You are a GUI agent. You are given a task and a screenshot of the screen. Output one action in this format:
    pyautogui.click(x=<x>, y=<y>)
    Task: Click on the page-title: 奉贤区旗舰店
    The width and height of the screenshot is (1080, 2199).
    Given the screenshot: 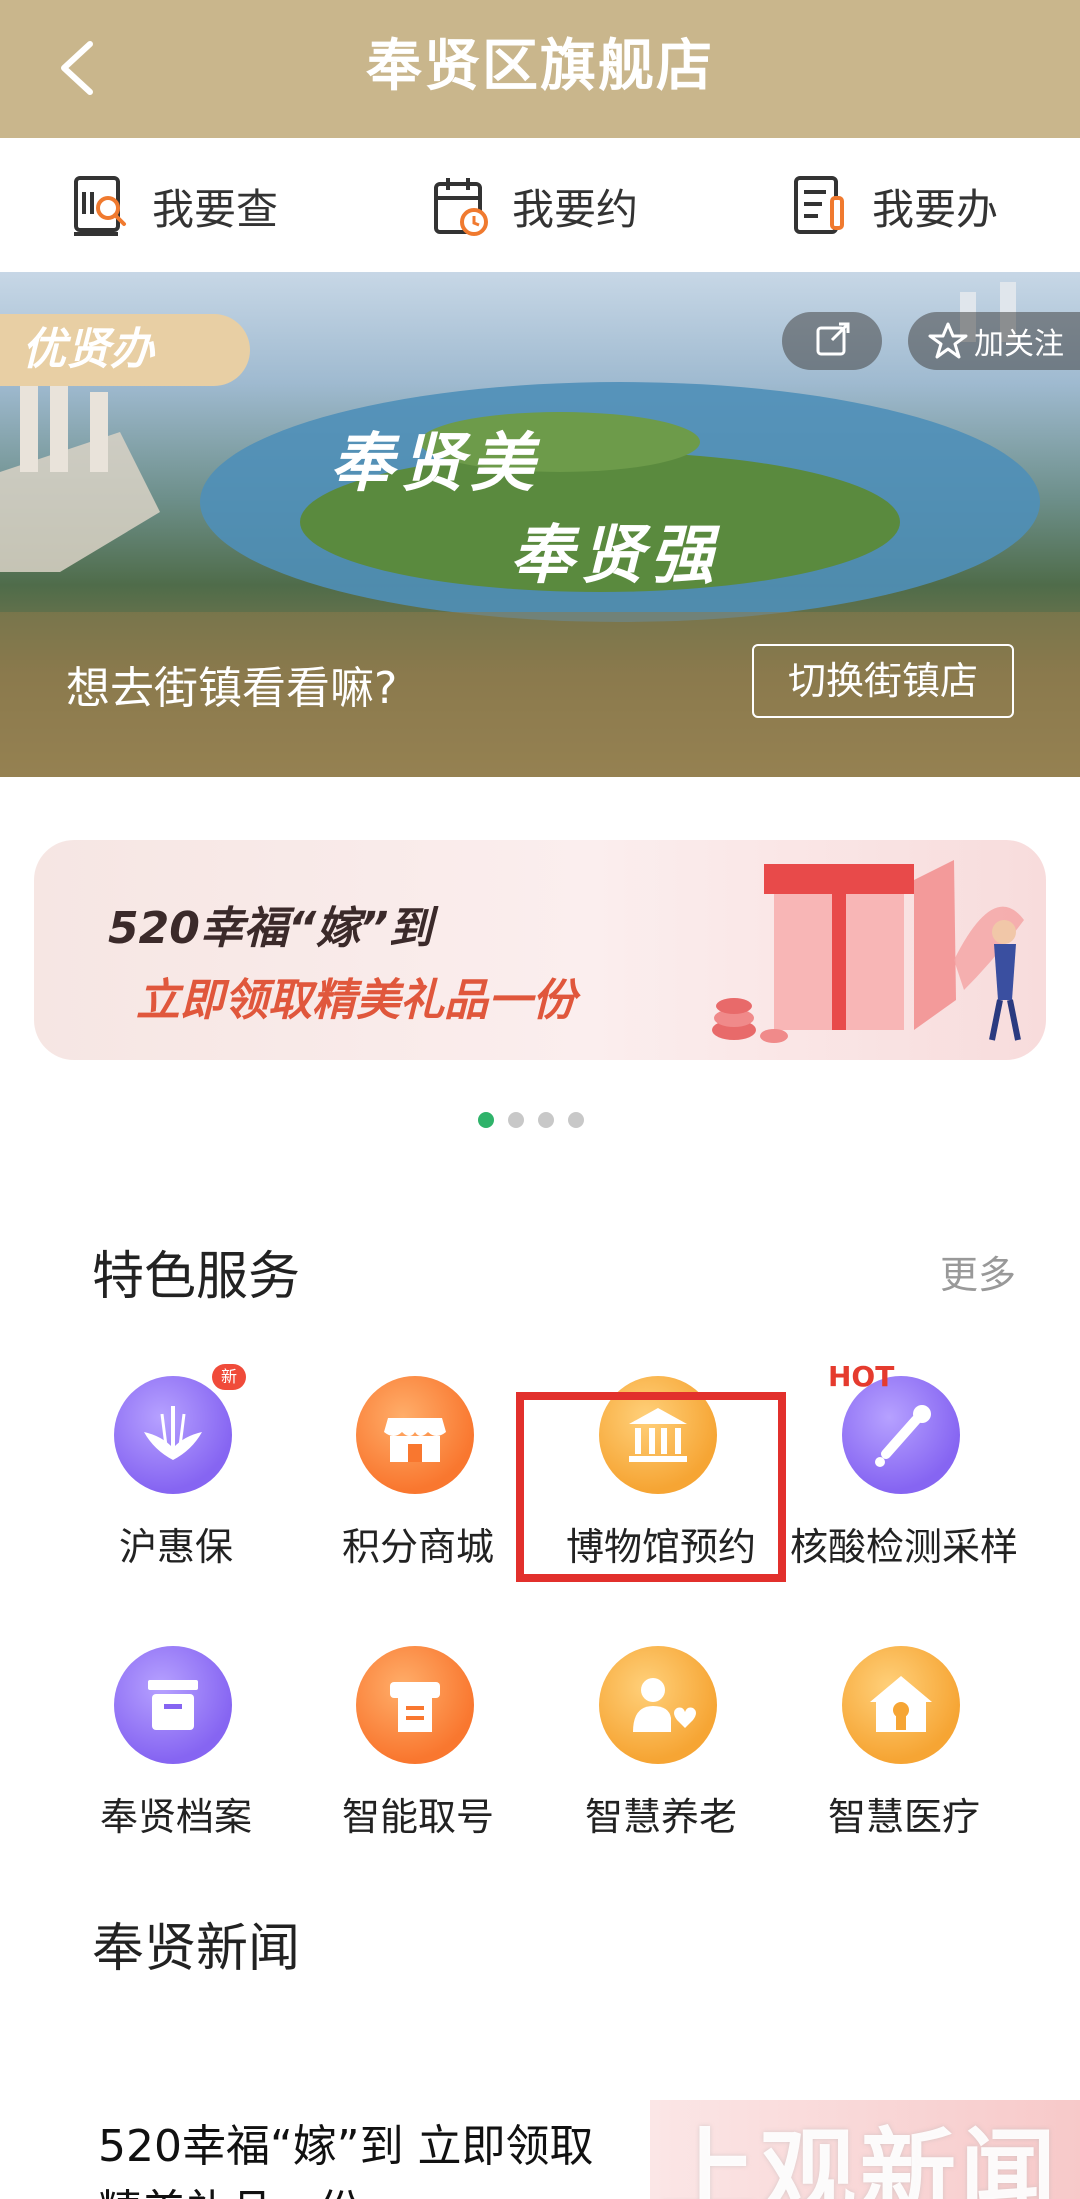 What is the action you would take?
    pyautogui.click(x=540, y=66)
    